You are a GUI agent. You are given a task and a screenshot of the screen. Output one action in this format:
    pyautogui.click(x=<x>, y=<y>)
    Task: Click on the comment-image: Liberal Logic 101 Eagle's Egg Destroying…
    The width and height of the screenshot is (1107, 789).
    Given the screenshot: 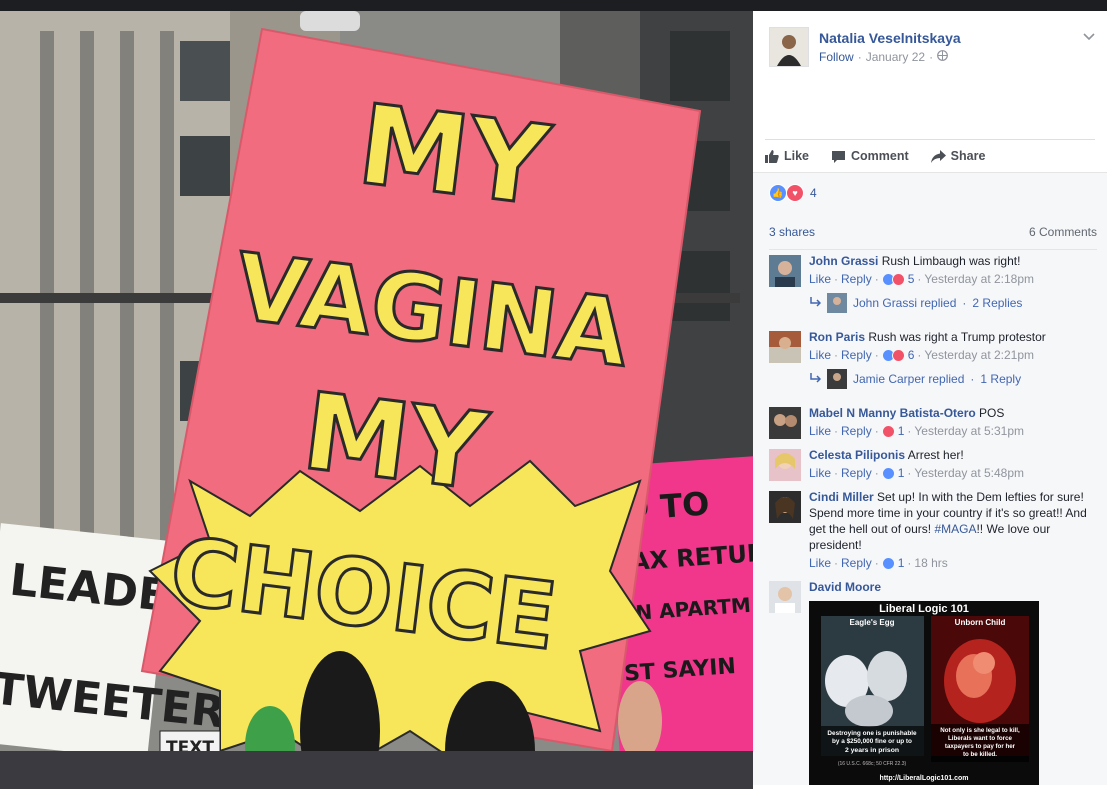 What is the action you would take?
    pyautogui.click(x=924, y=693)
    